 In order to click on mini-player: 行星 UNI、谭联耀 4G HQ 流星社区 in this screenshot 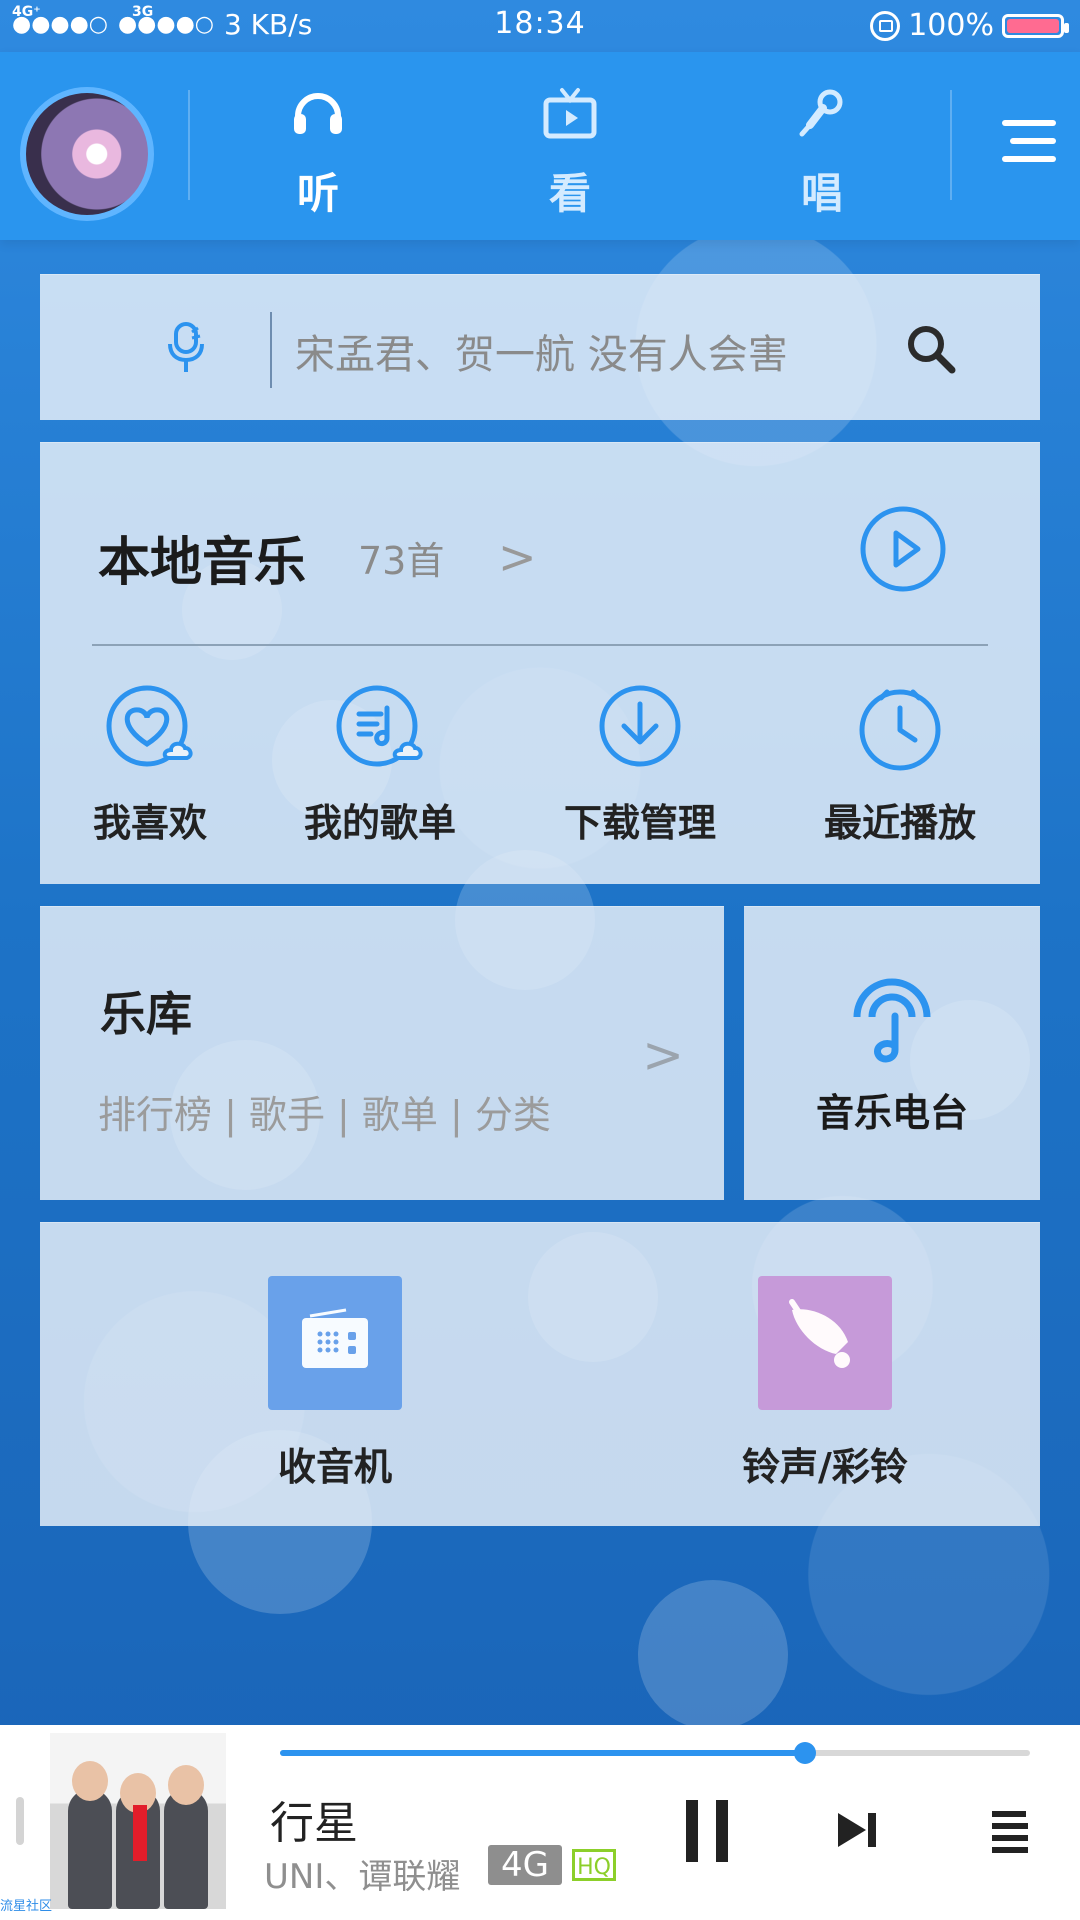, I will do `click(540, 1822)`.